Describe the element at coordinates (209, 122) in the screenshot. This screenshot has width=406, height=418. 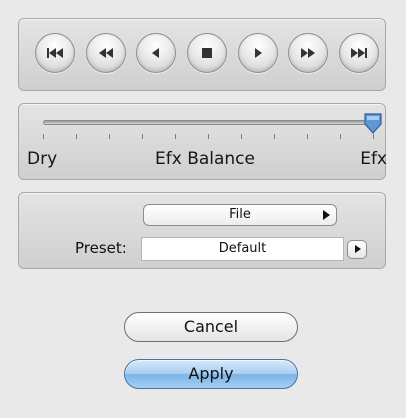
I see `balance-slider-track` at that location.